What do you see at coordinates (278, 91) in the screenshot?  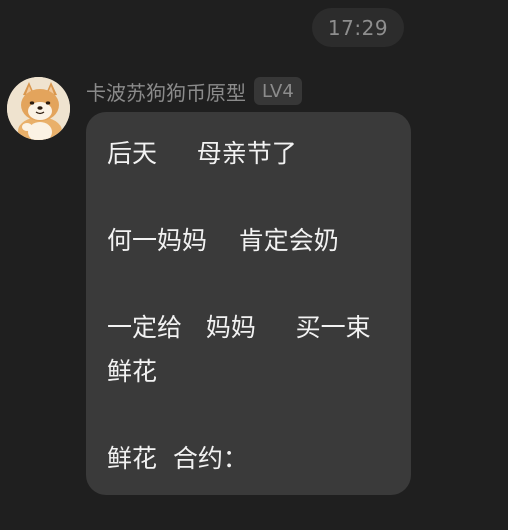 I see `level-badge: LV4` at bounding box center [278, 91].